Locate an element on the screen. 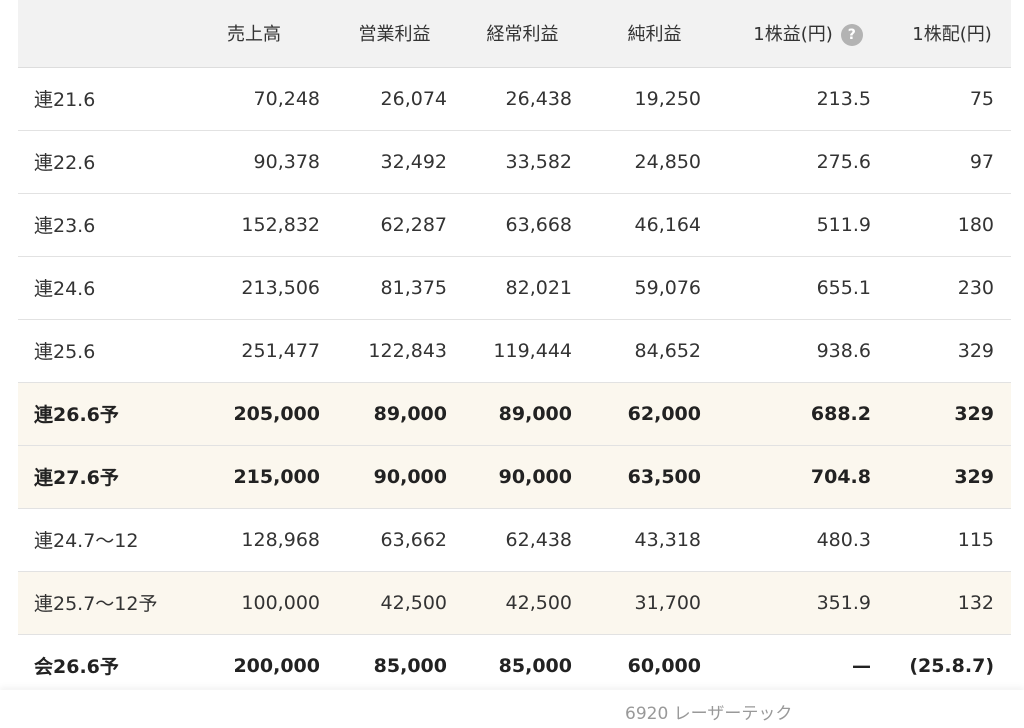 This screenshot has height=728, width=1024. cell-net-profit: 59,076 is located at coordinates (654, 288).